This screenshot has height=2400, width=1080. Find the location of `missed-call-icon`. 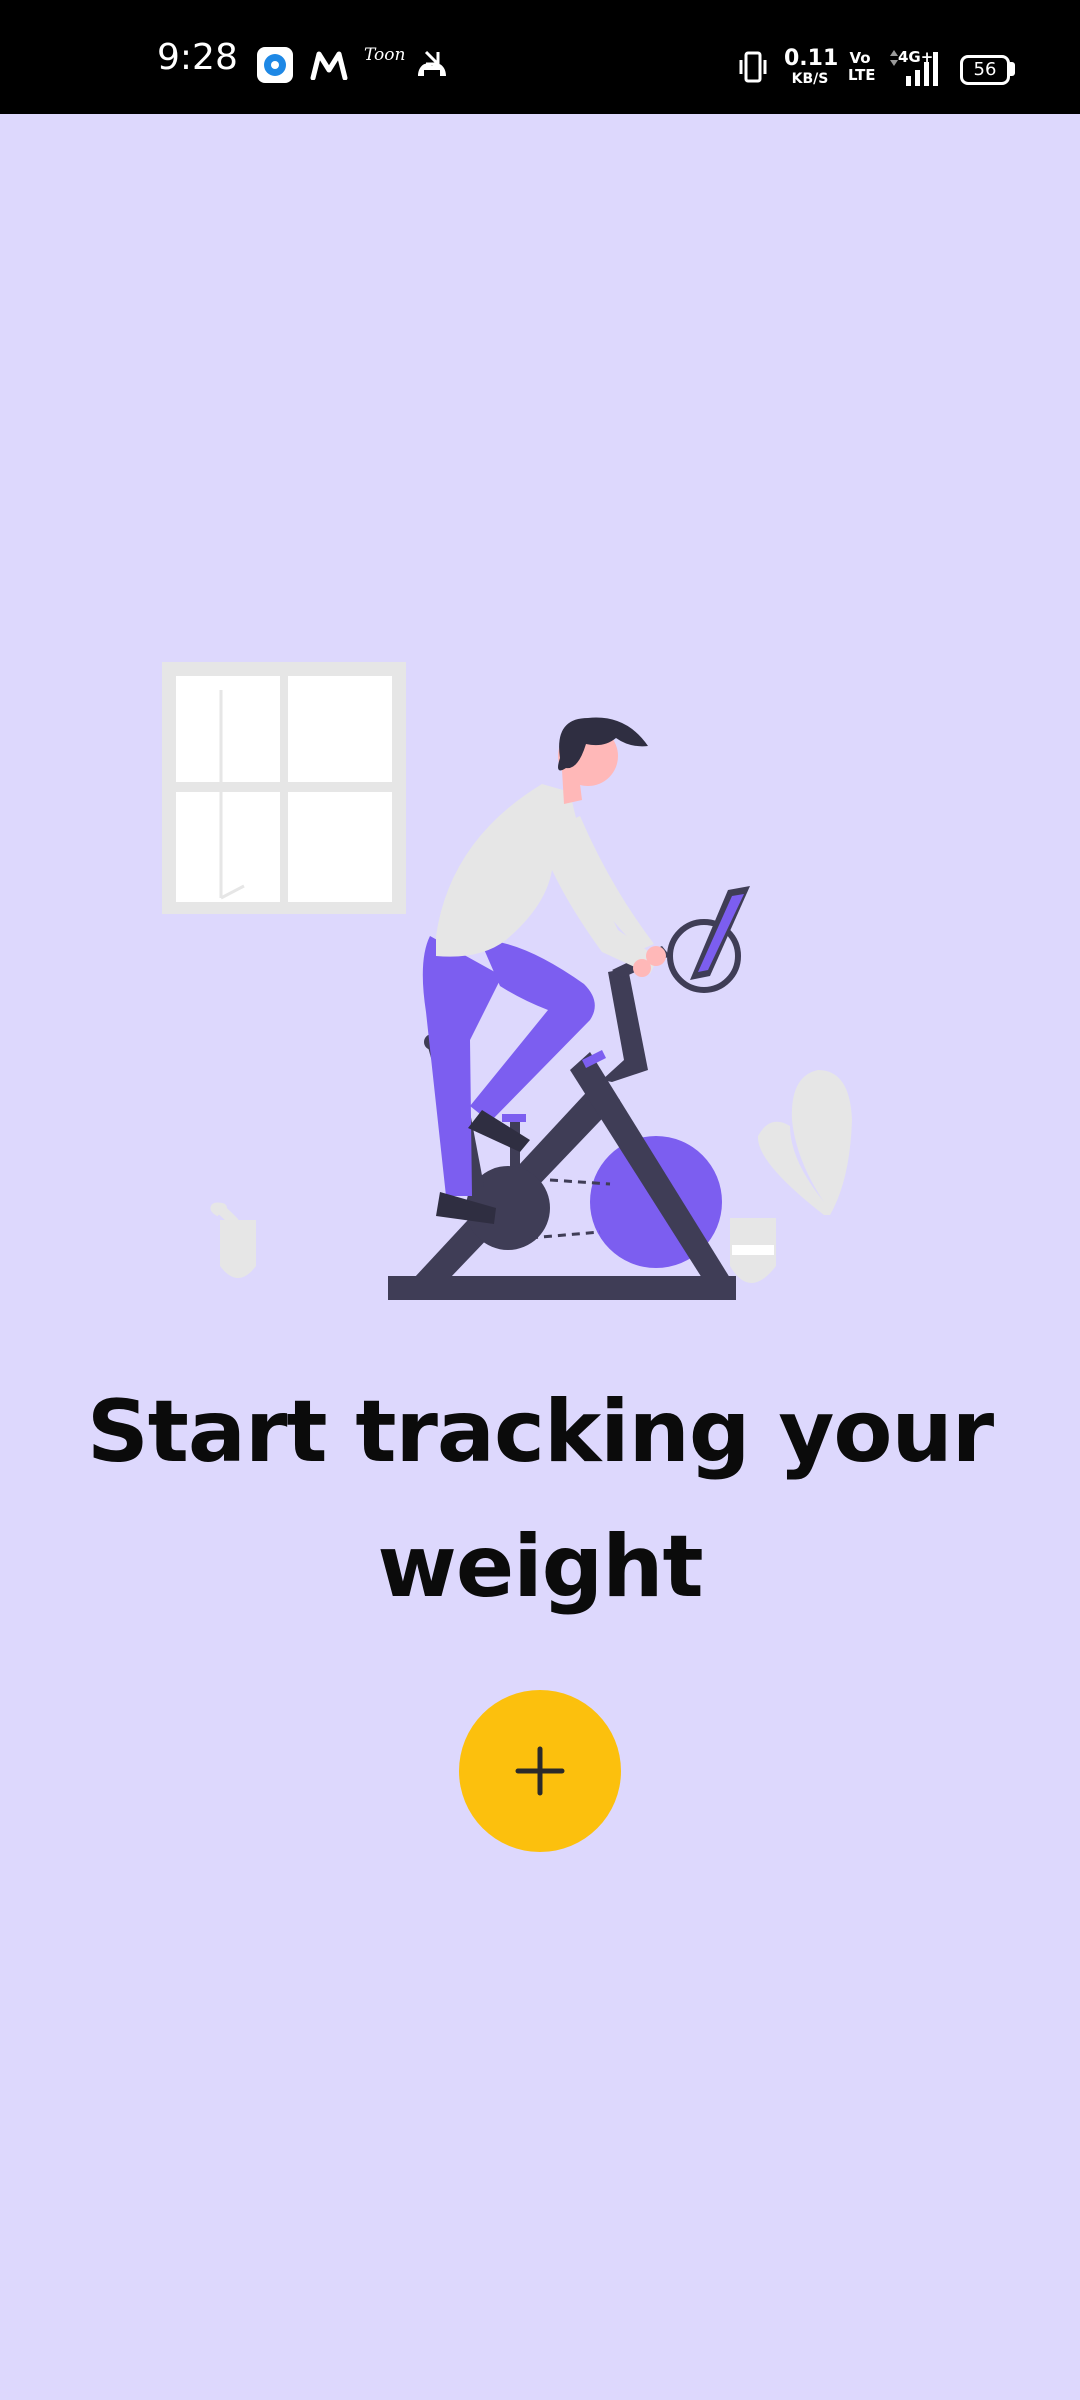

missed-call-icon is located at coordinates (432, 68).